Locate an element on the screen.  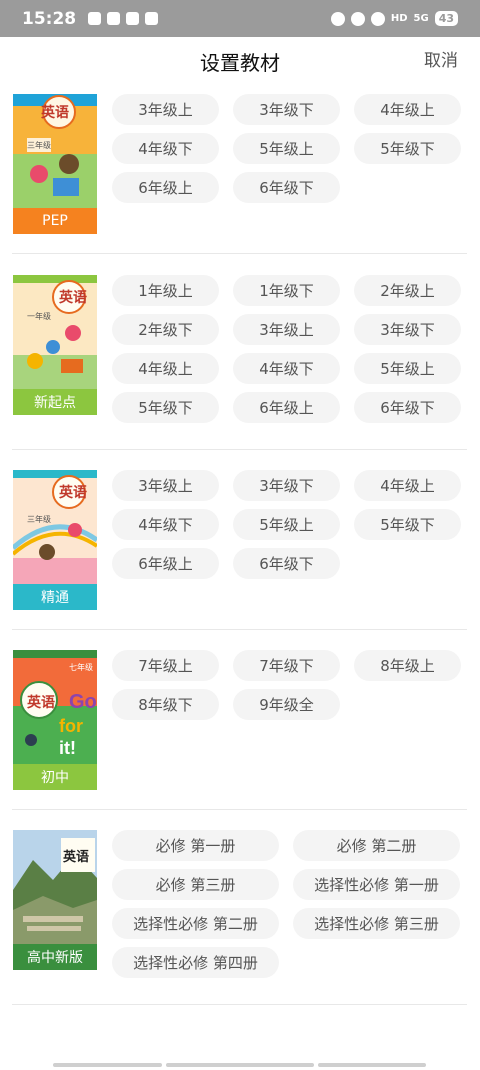
cover-grade: 一年级 is located at coordinates (39, 316).